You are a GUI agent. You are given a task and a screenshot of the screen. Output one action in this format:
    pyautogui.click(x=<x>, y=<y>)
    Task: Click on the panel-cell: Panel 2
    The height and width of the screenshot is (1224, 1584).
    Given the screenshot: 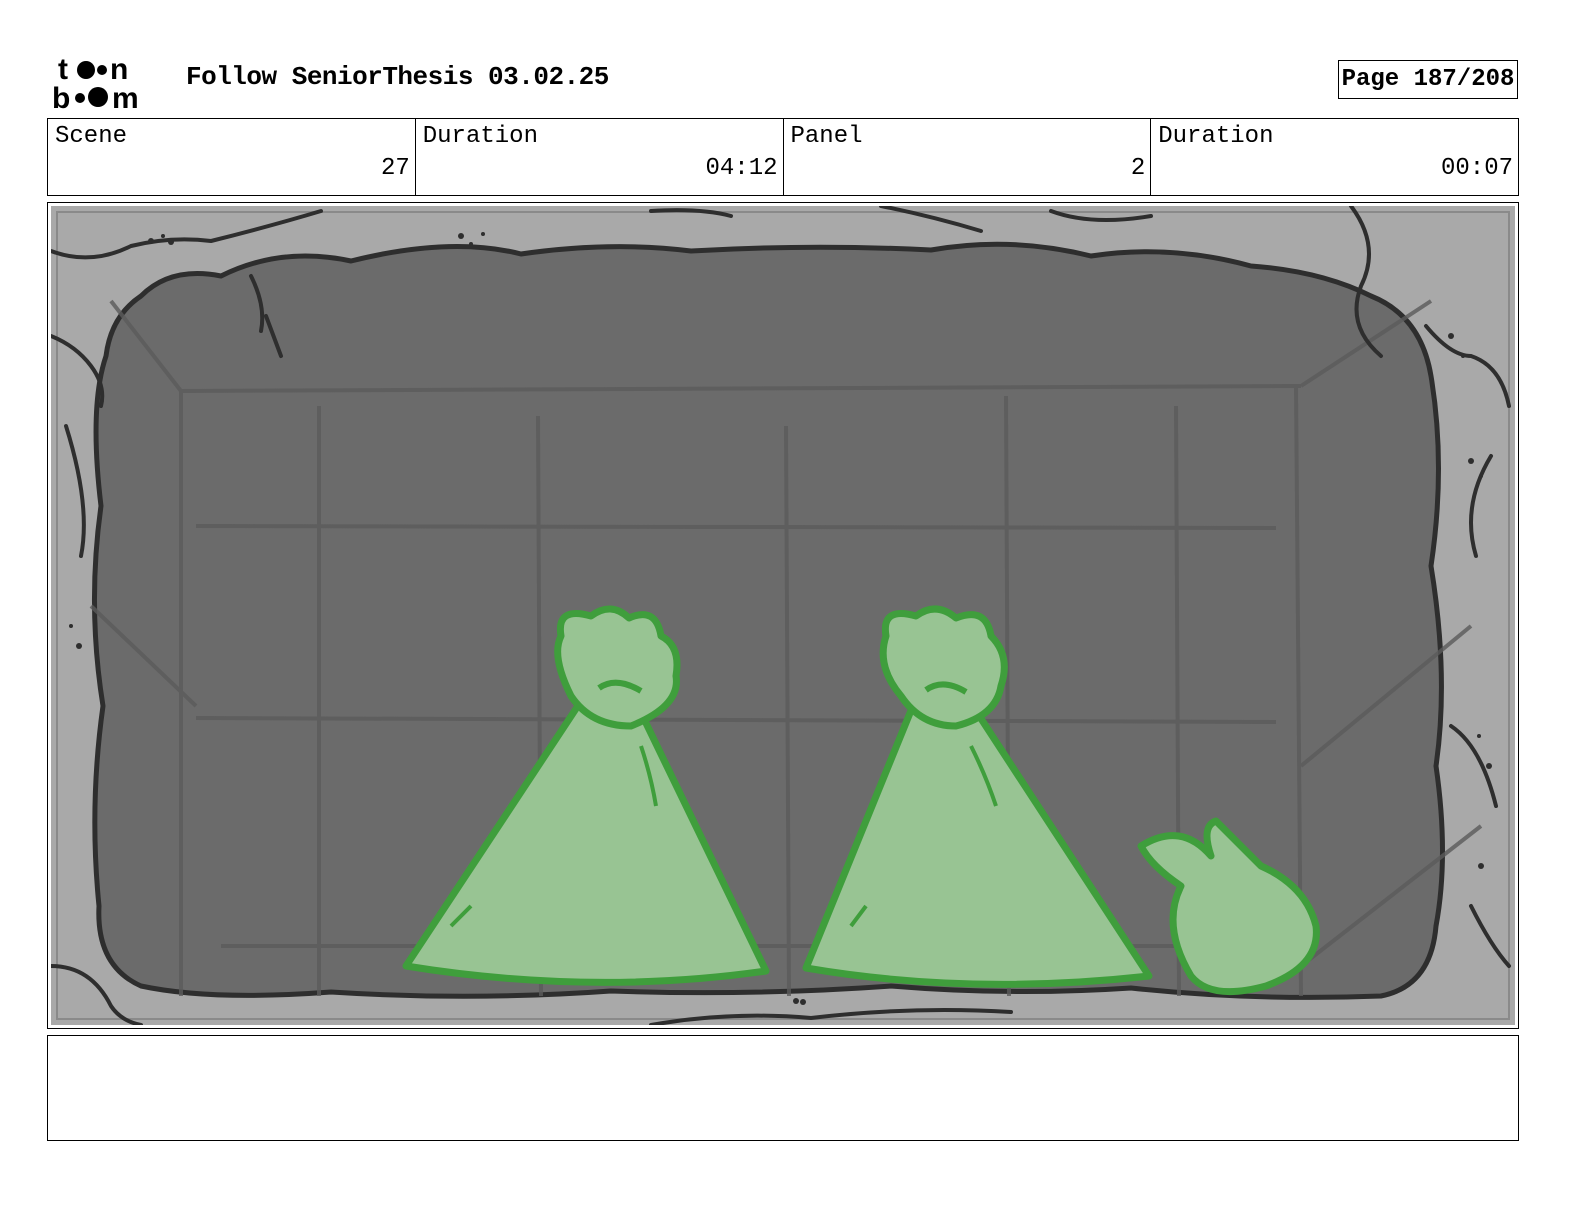 What is the action you would take?
    pyautogui.click(x=968, y=157)
    